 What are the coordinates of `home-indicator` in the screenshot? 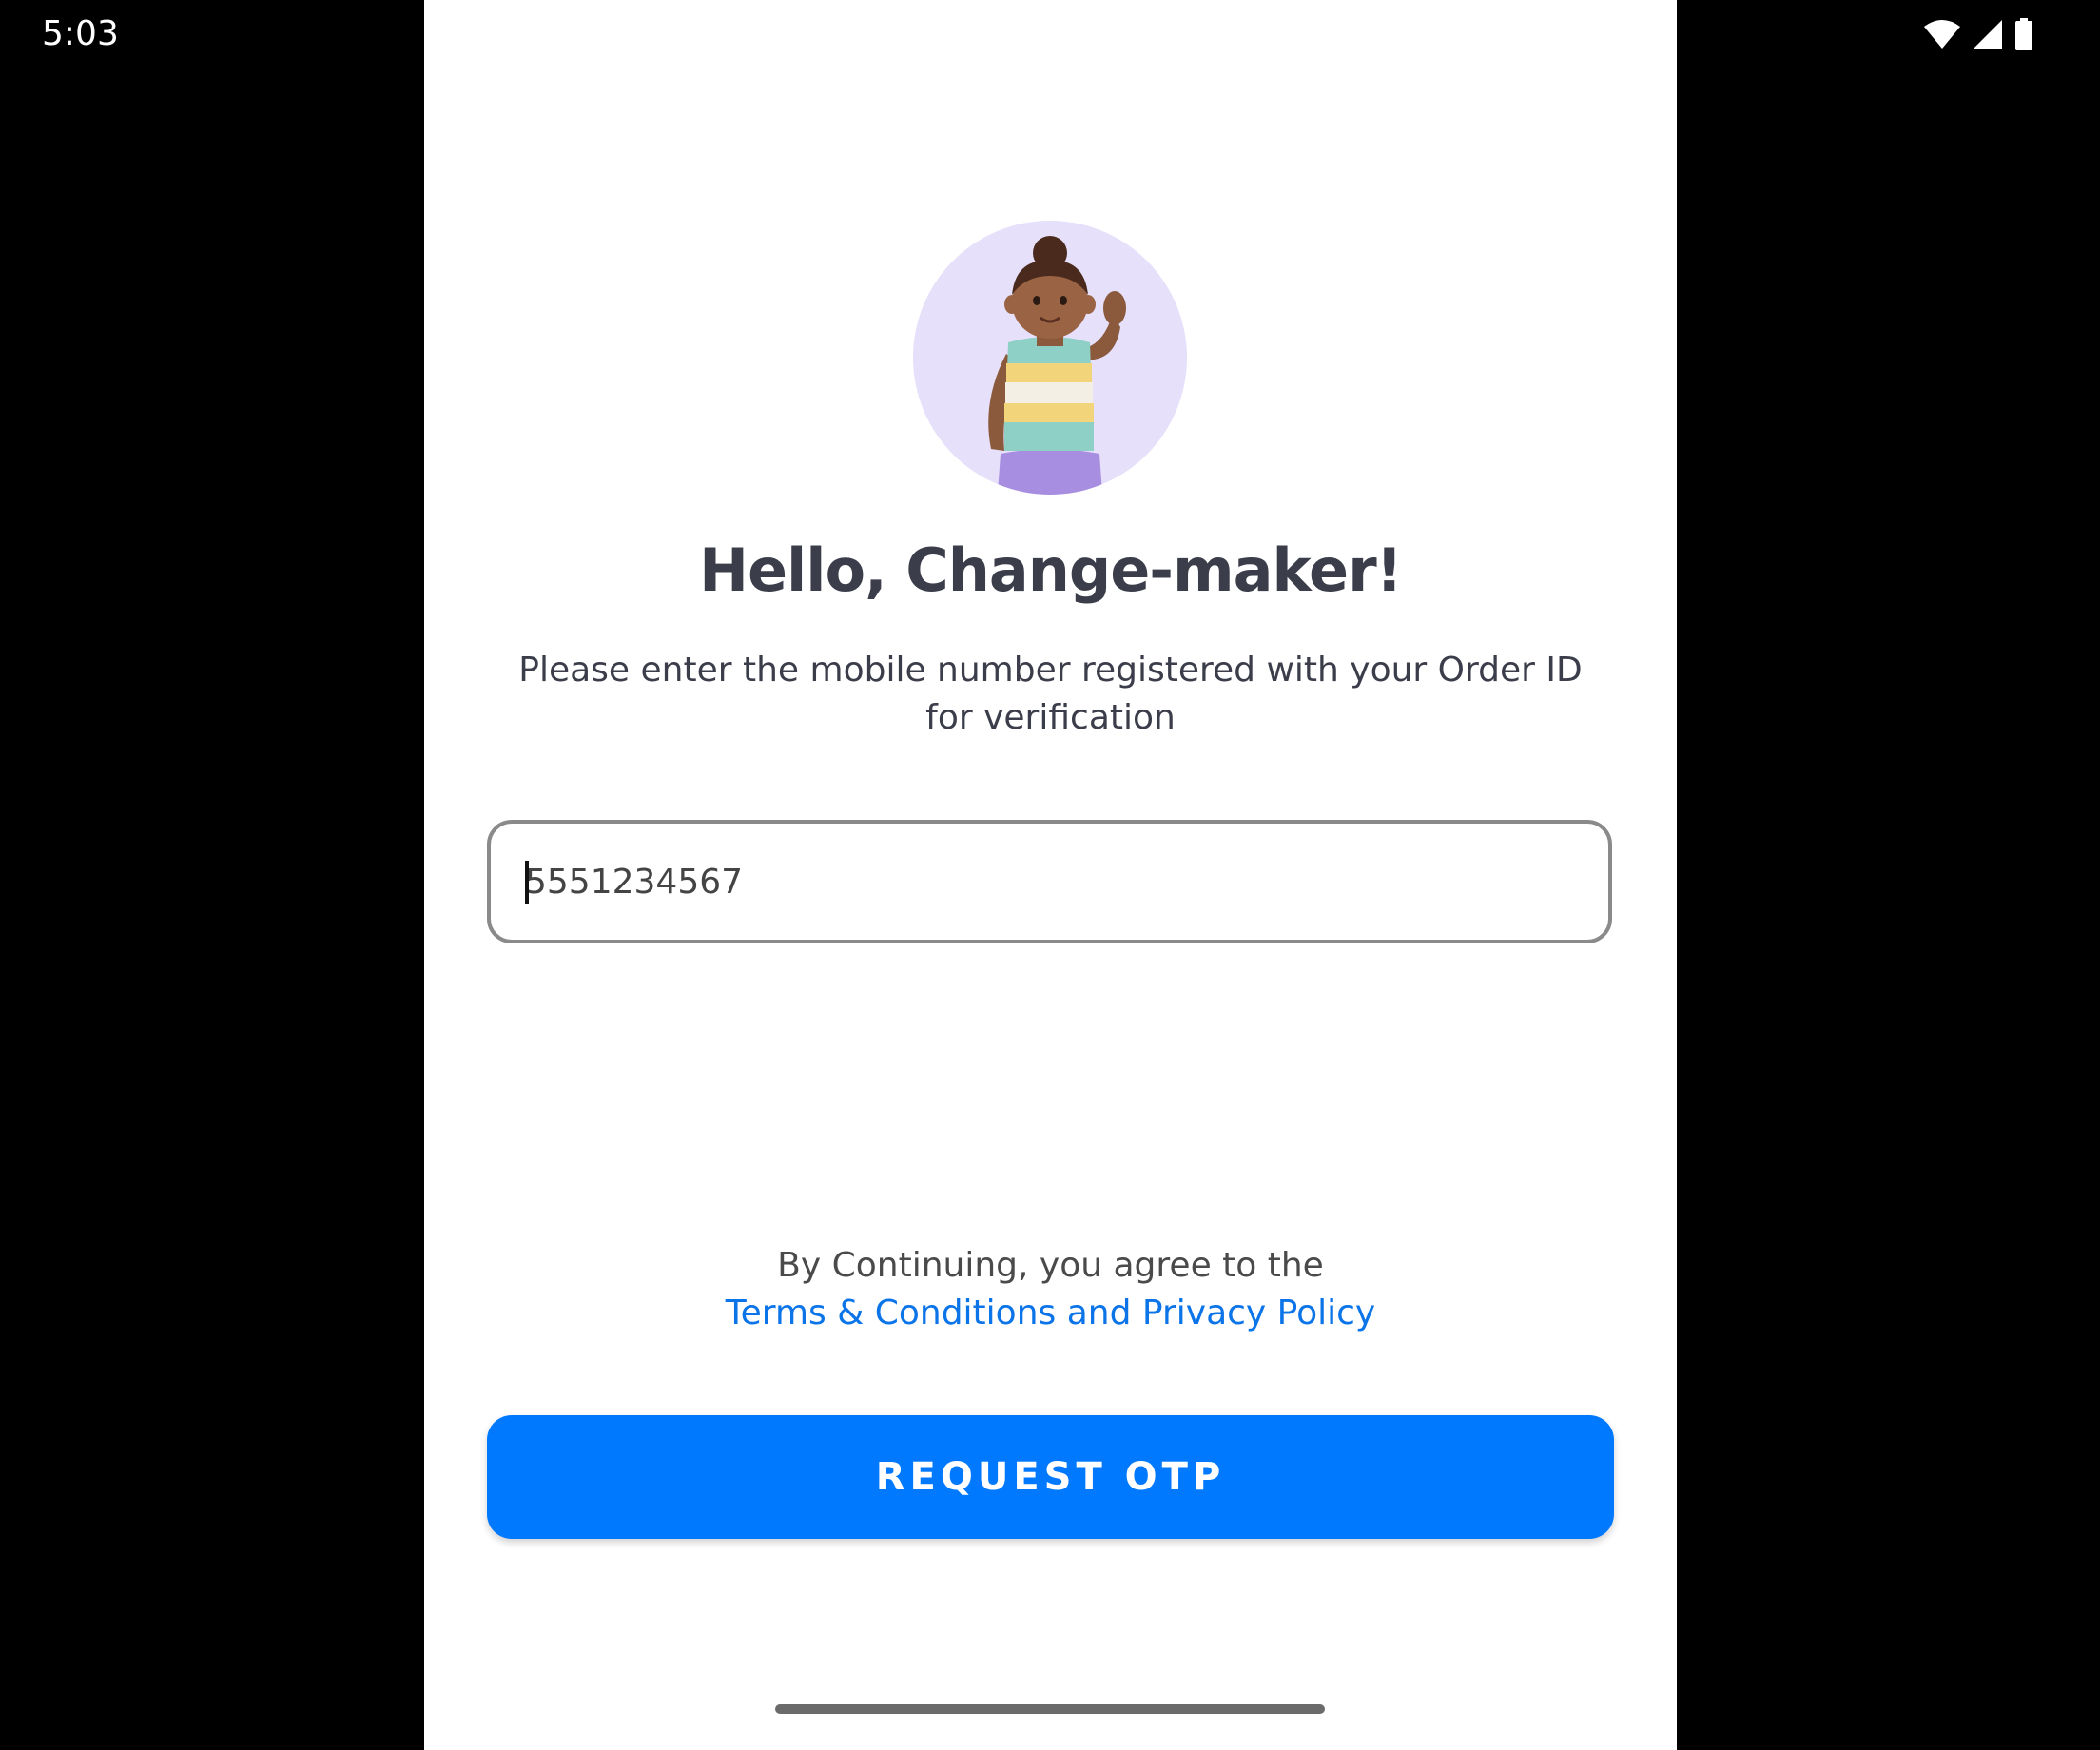 It's located at (1050, 1709).